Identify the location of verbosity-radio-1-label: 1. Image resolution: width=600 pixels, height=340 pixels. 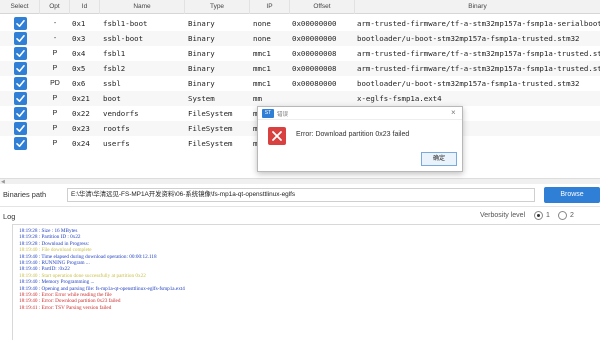
(548, 215).